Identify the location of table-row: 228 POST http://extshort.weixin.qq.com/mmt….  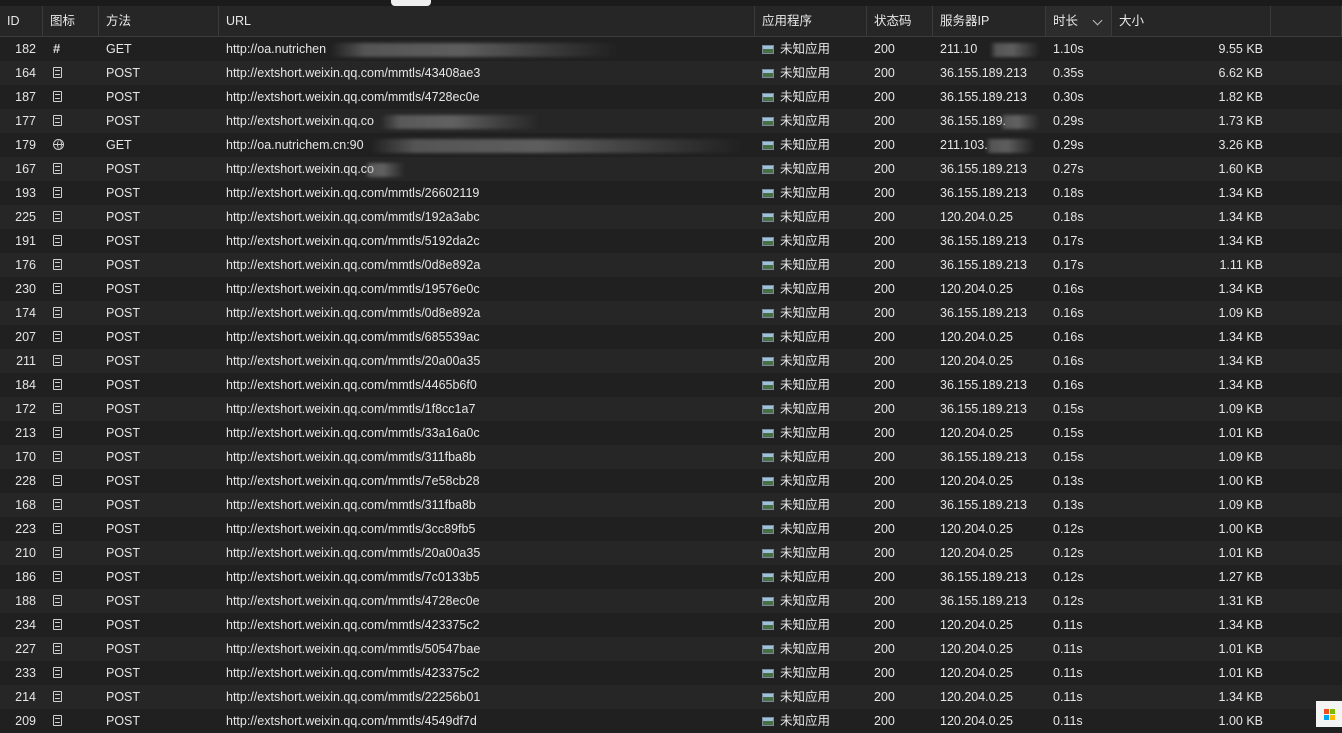
(671, 481).